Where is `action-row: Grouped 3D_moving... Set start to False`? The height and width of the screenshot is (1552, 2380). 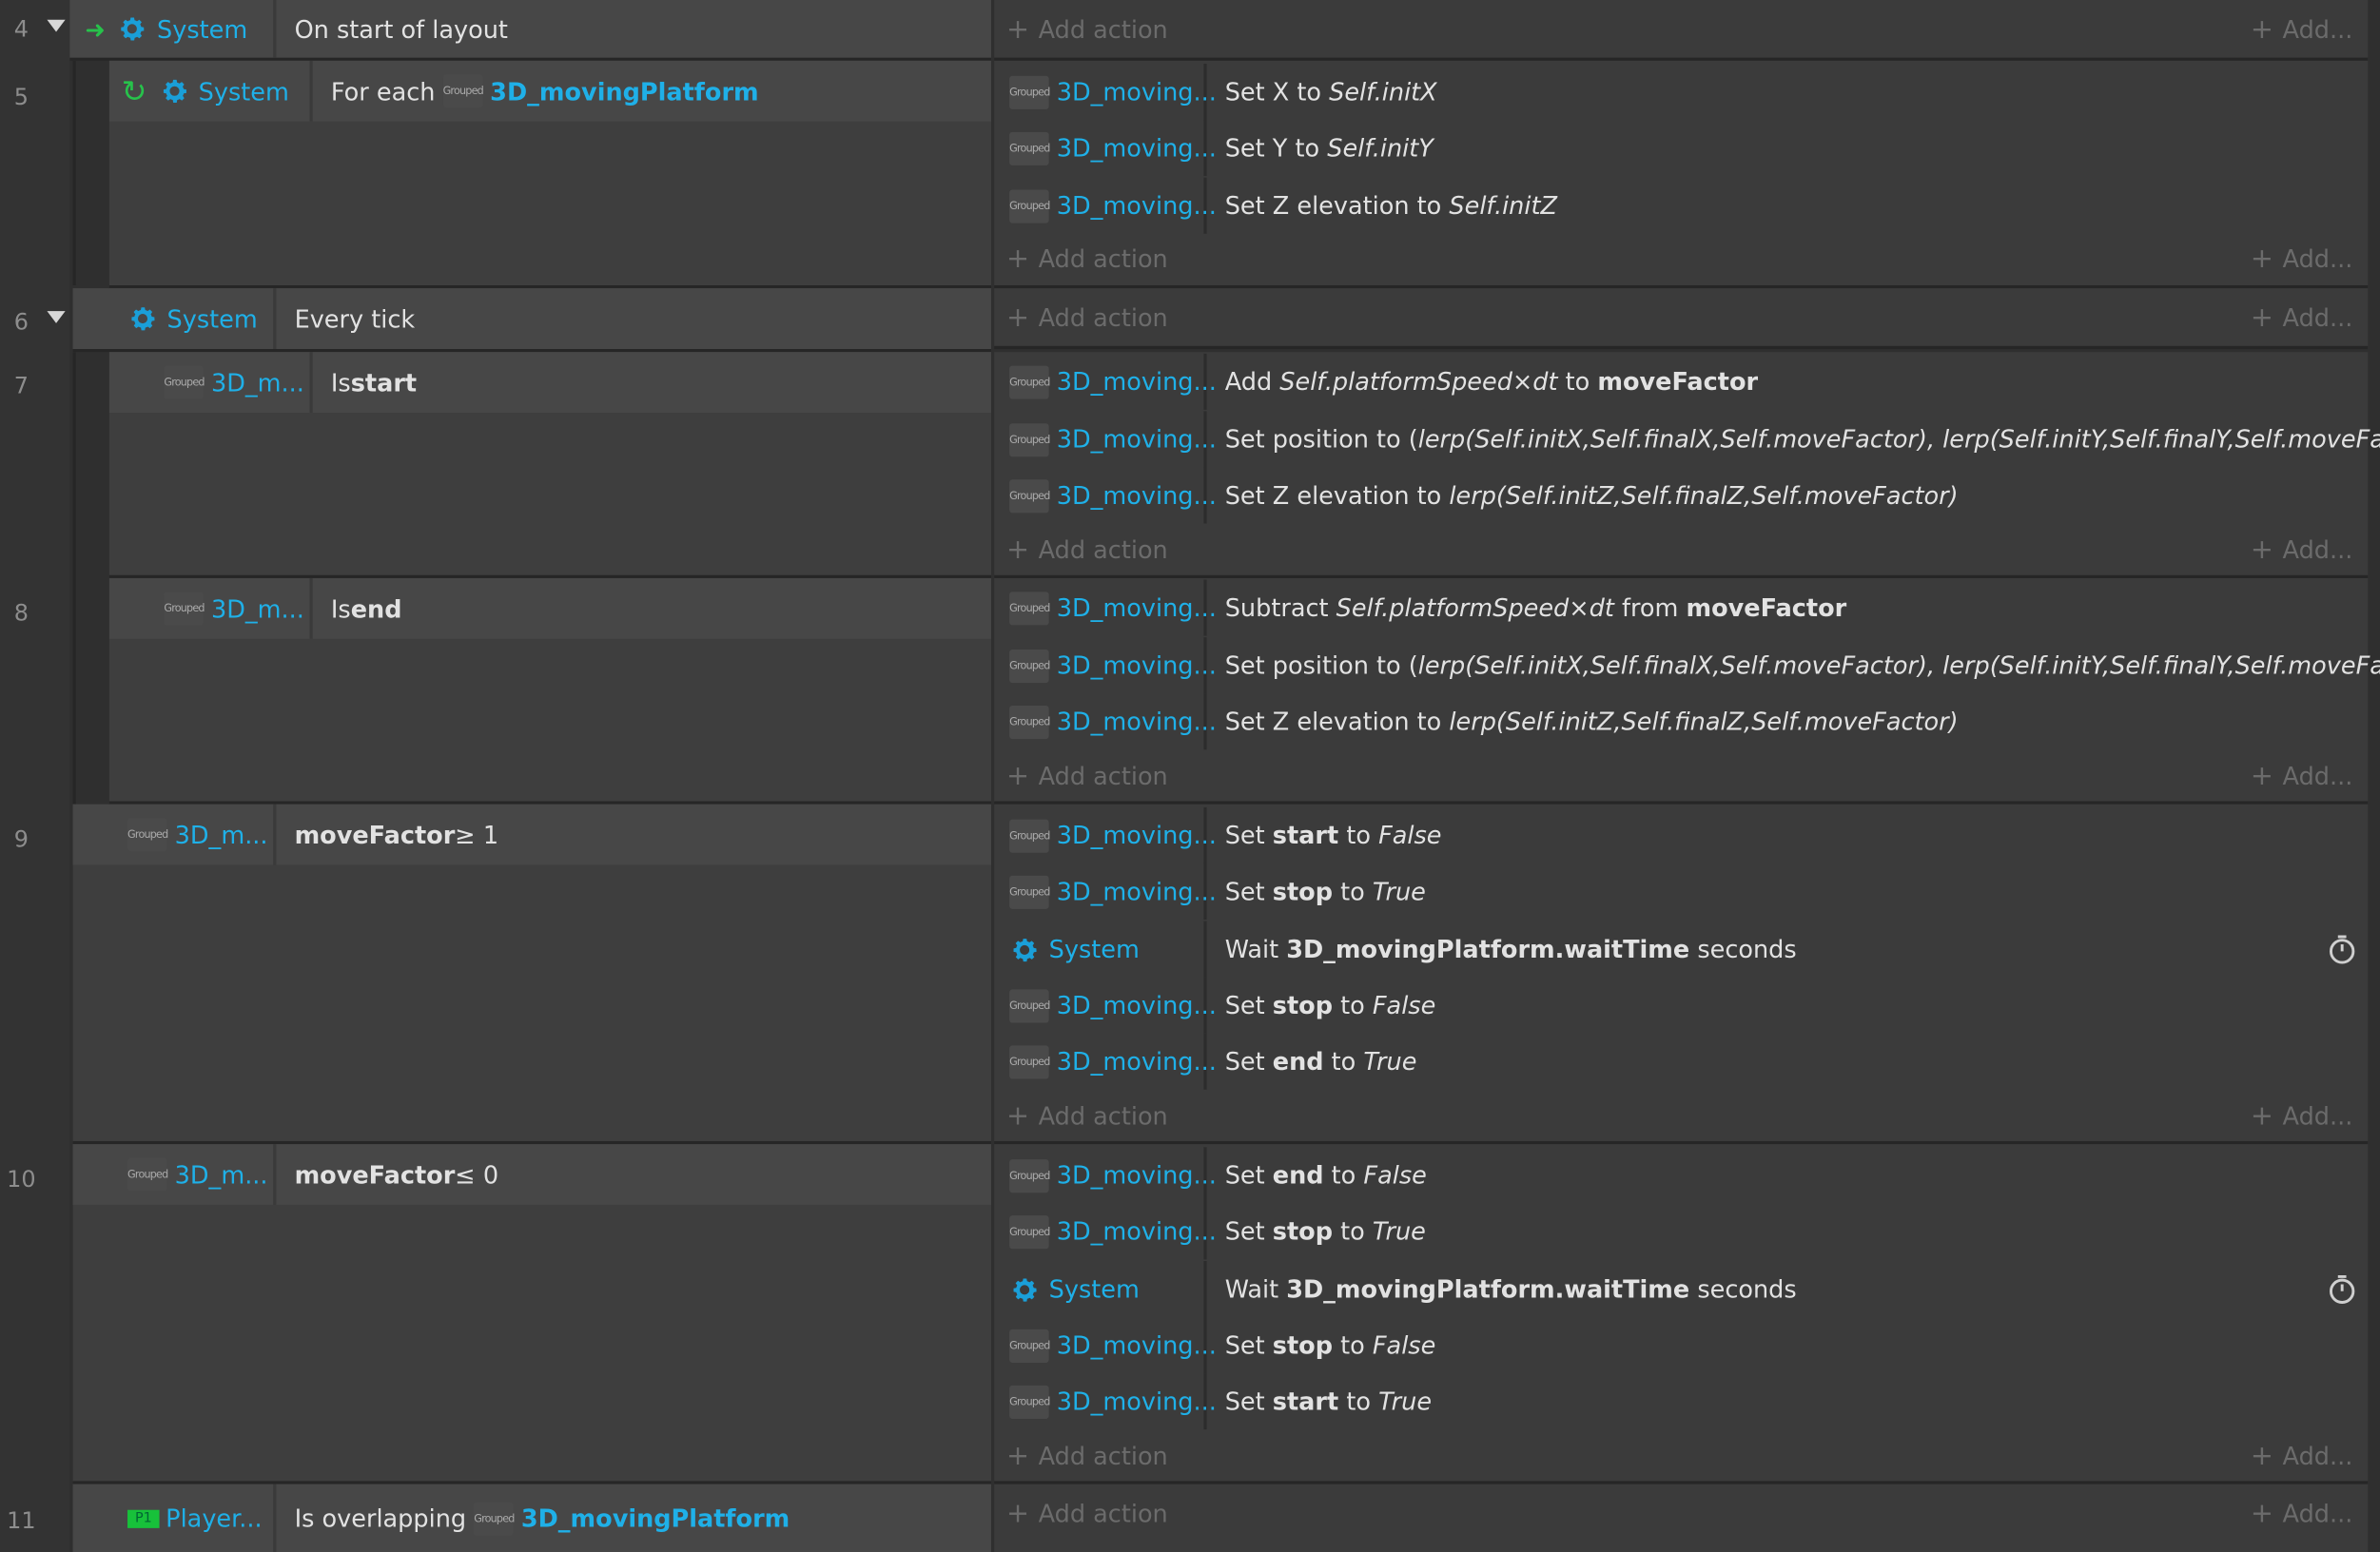
action-row: Grouped 3D_moving... Set start to False is located at coordinates (1681, 834).